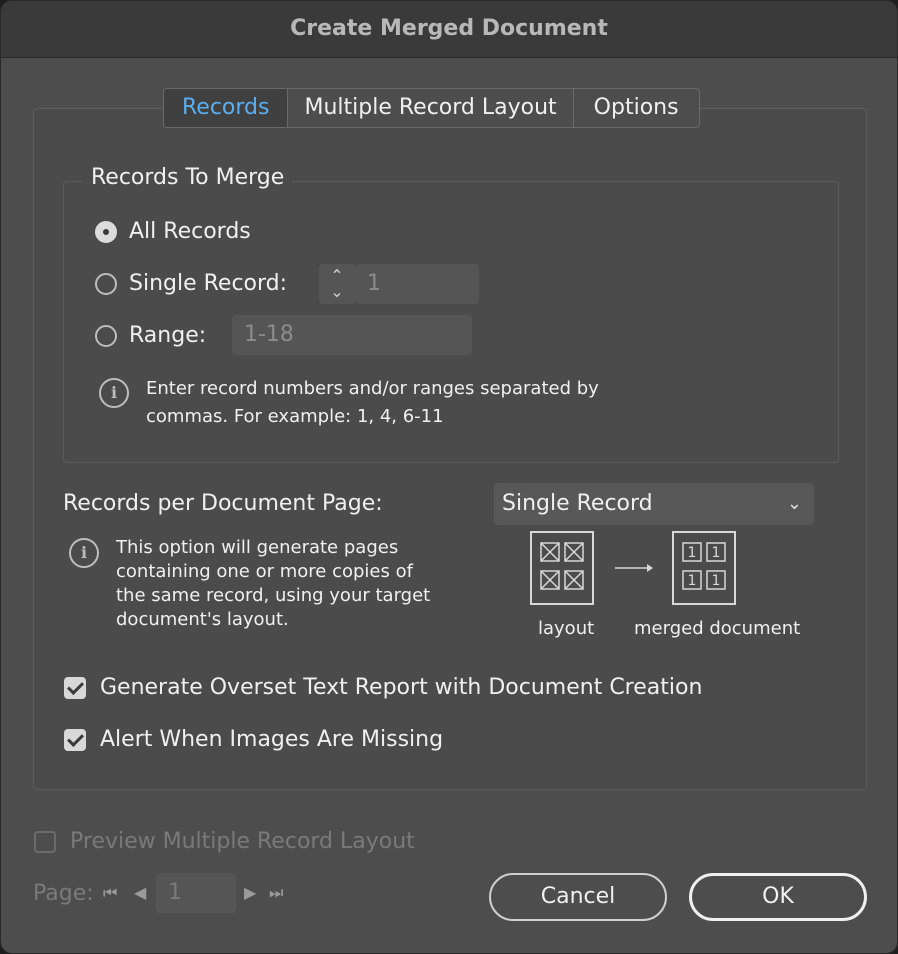  Describe the element at coordinates (295, 416) in the screenshot. I see `range-help-line-2: commas. For example: 1, 4, 6-11` at that location.